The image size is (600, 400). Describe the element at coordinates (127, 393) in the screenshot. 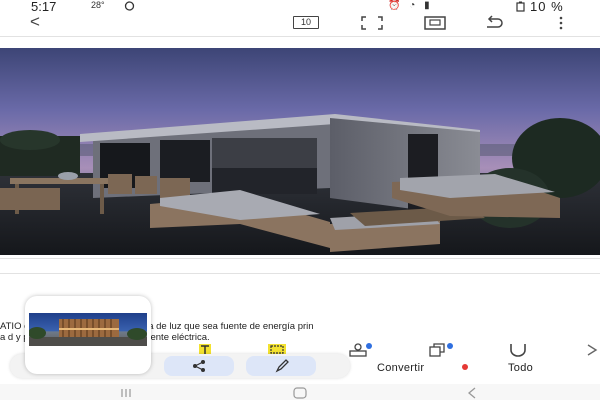

I see `recent-apps-icon` at that location.